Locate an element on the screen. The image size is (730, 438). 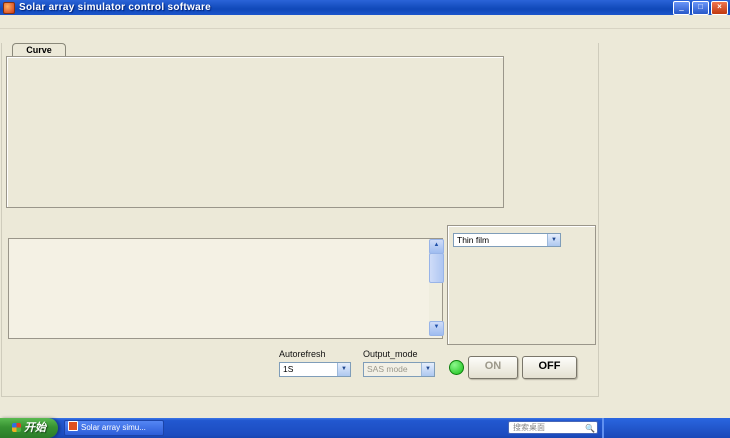
taskbar-app-icon is located at coordinates (73, 426).